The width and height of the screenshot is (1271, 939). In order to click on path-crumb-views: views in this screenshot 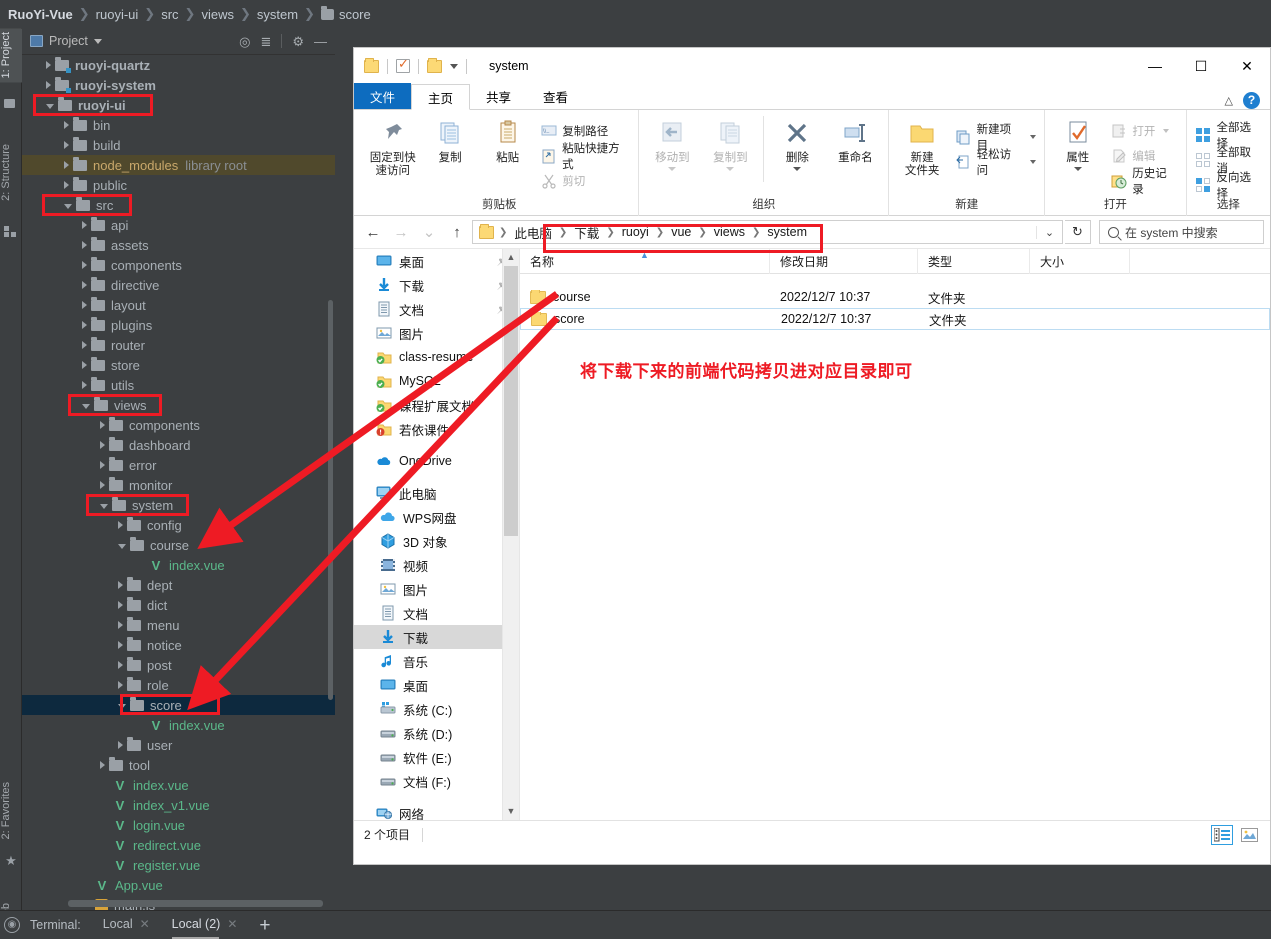, I will do `click(729, 232)`.